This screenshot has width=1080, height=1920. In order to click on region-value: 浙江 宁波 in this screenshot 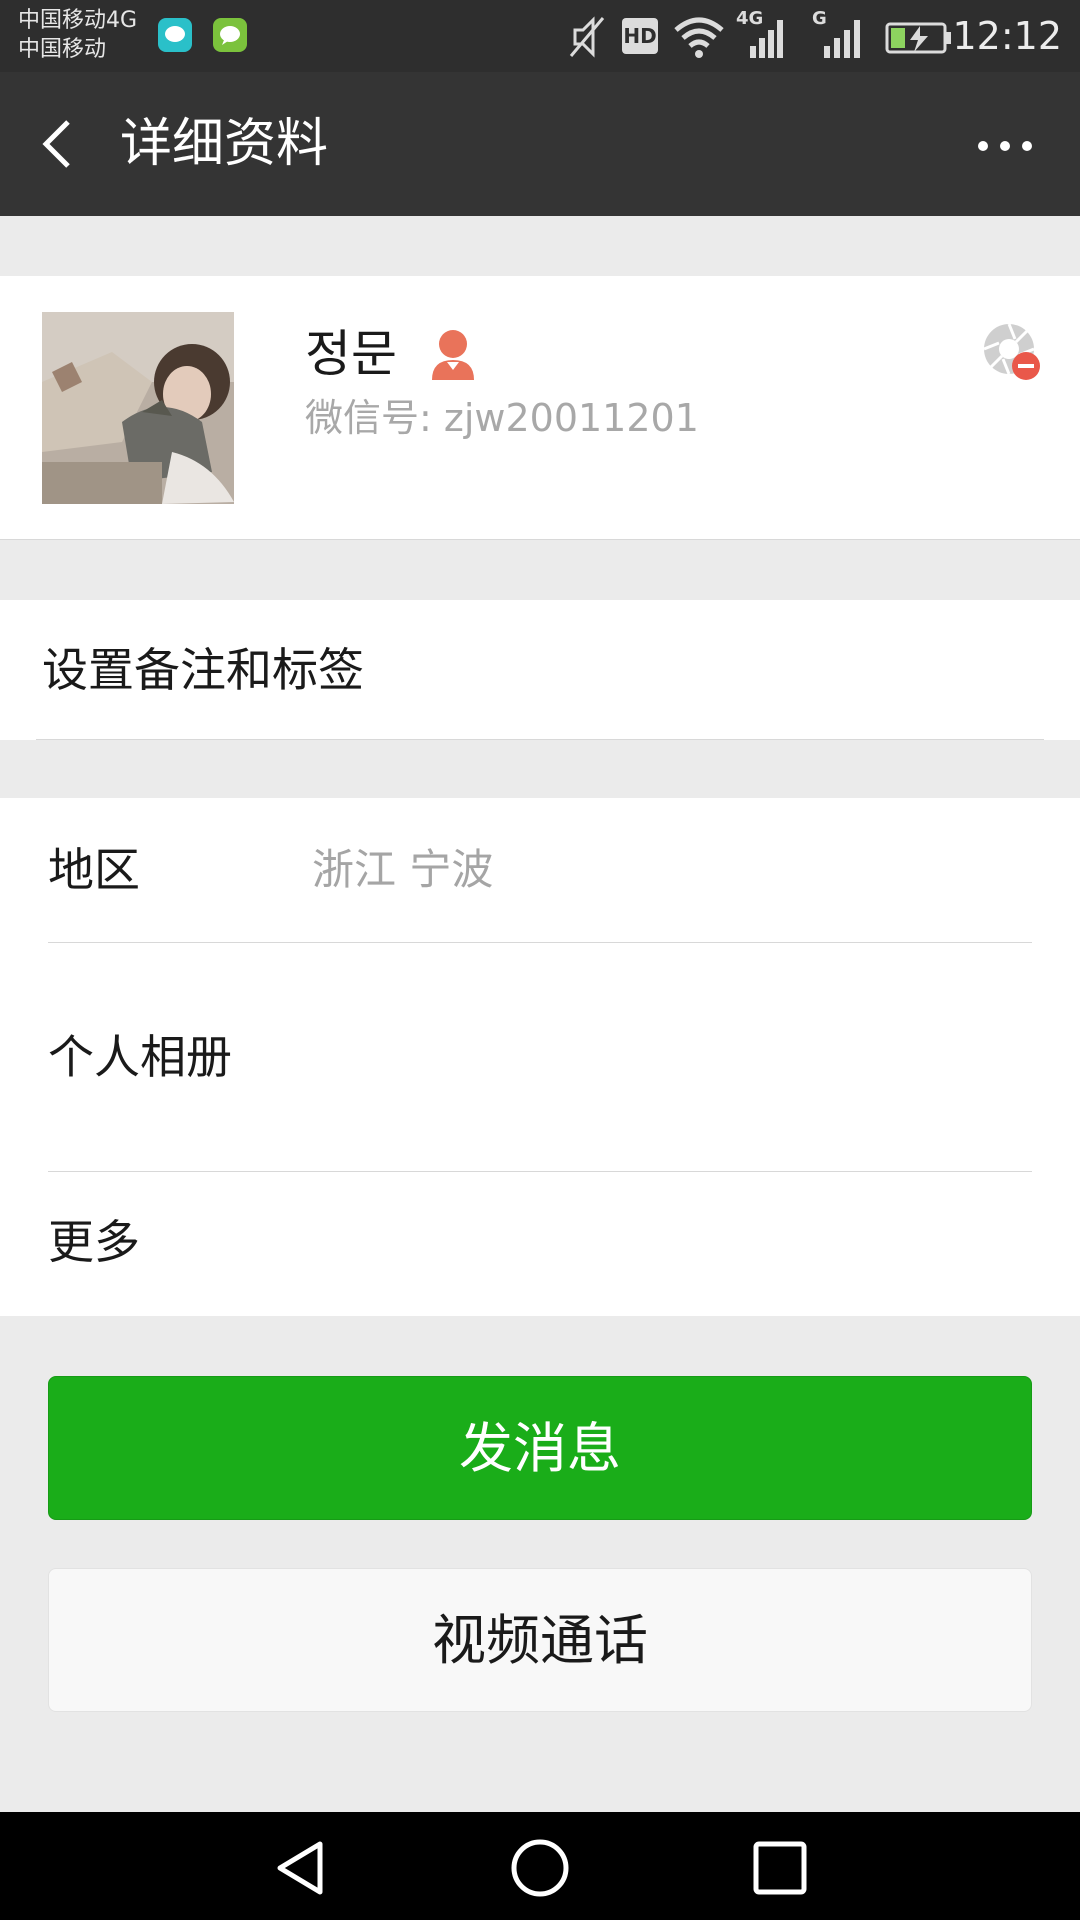, I will do `click(403, 869)`.